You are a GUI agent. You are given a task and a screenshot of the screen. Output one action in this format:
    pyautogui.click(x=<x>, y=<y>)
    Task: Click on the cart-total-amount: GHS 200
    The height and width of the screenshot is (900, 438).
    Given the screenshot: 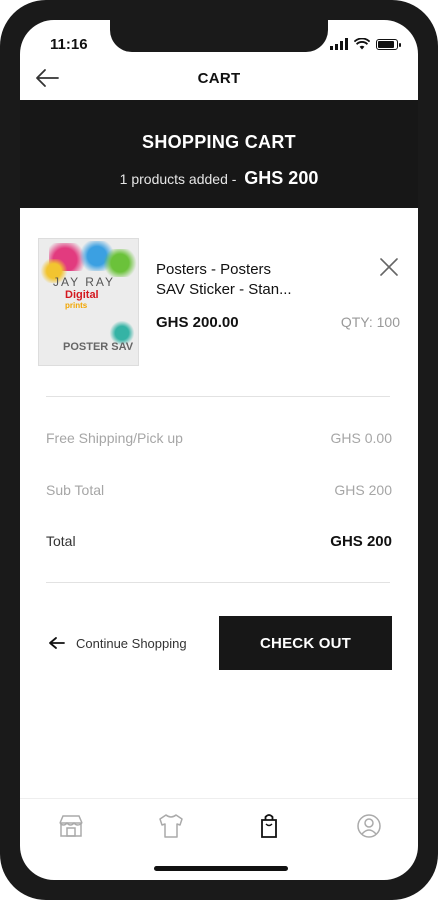 What is the action you would take?
    pyautogui.click(x=281, y=178)
    